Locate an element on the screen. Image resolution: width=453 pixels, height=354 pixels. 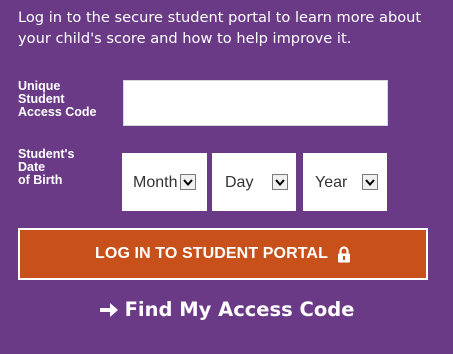
find-access-code-link: Find My Access Code is located at coordinates (226, 309).